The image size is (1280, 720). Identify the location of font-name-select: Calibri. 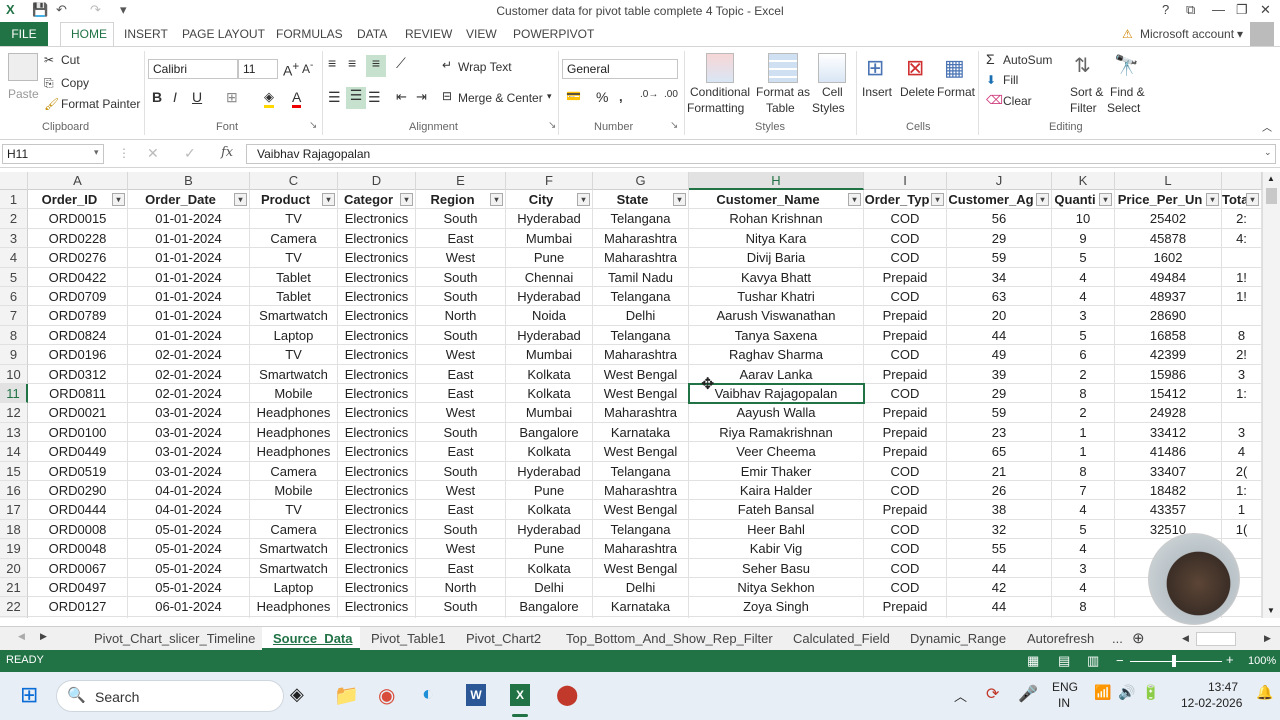
(193, 69).